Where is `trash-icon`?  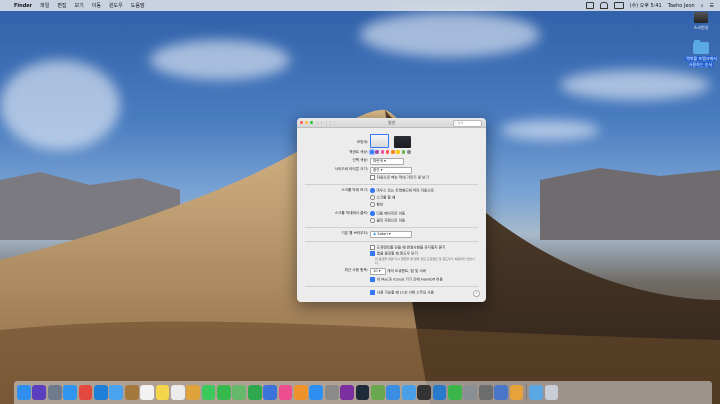 trash-icon is located at coordinates (551, 392).